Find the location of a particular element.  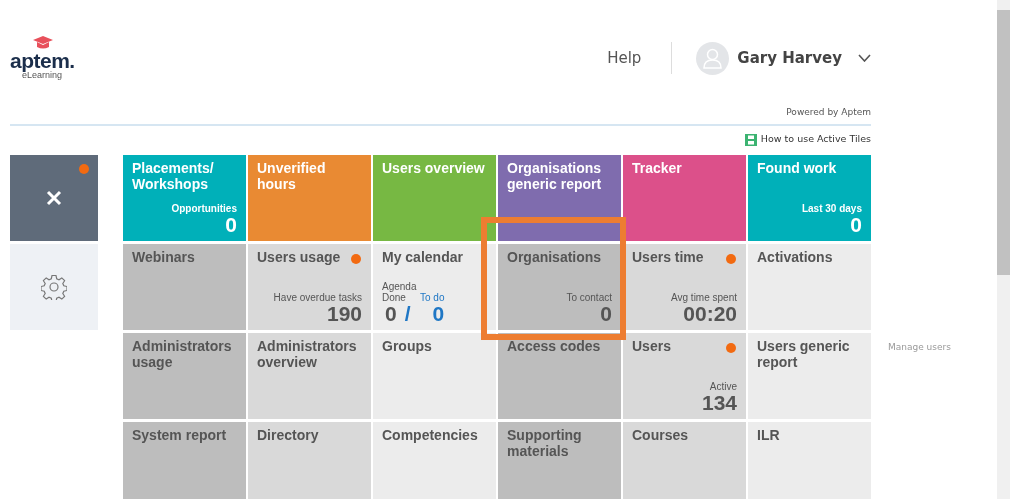

tile: Users time Avg time spent 00:20 is located at coordinates (684, 286).